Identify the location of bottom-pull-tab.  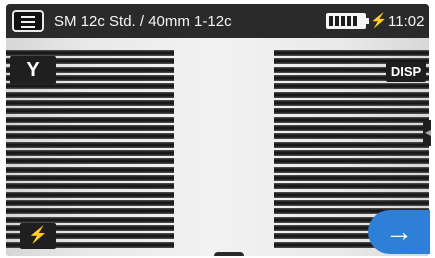
(229, 254).